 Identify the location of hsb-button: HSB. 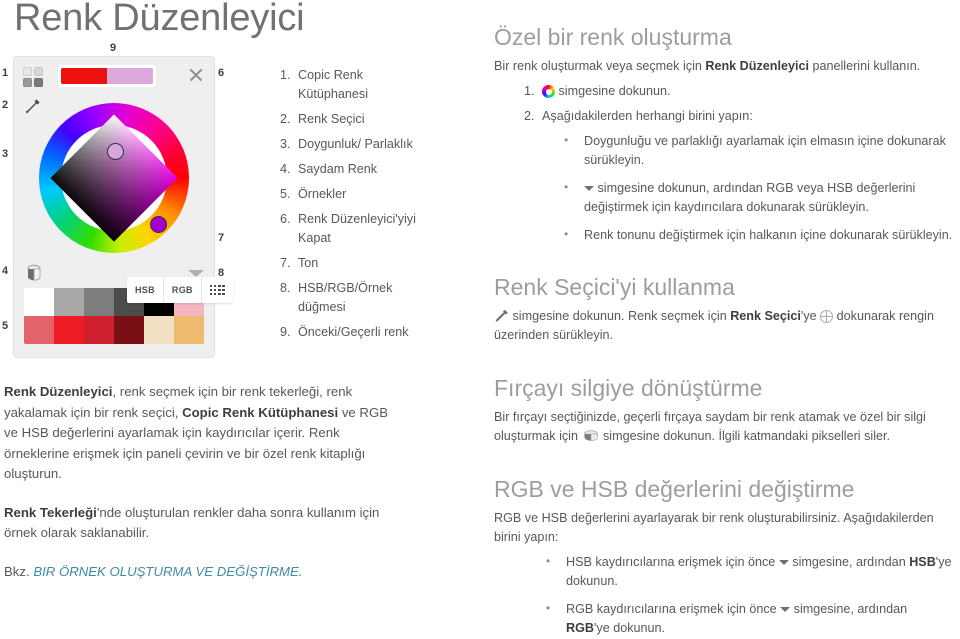
(145, 290).